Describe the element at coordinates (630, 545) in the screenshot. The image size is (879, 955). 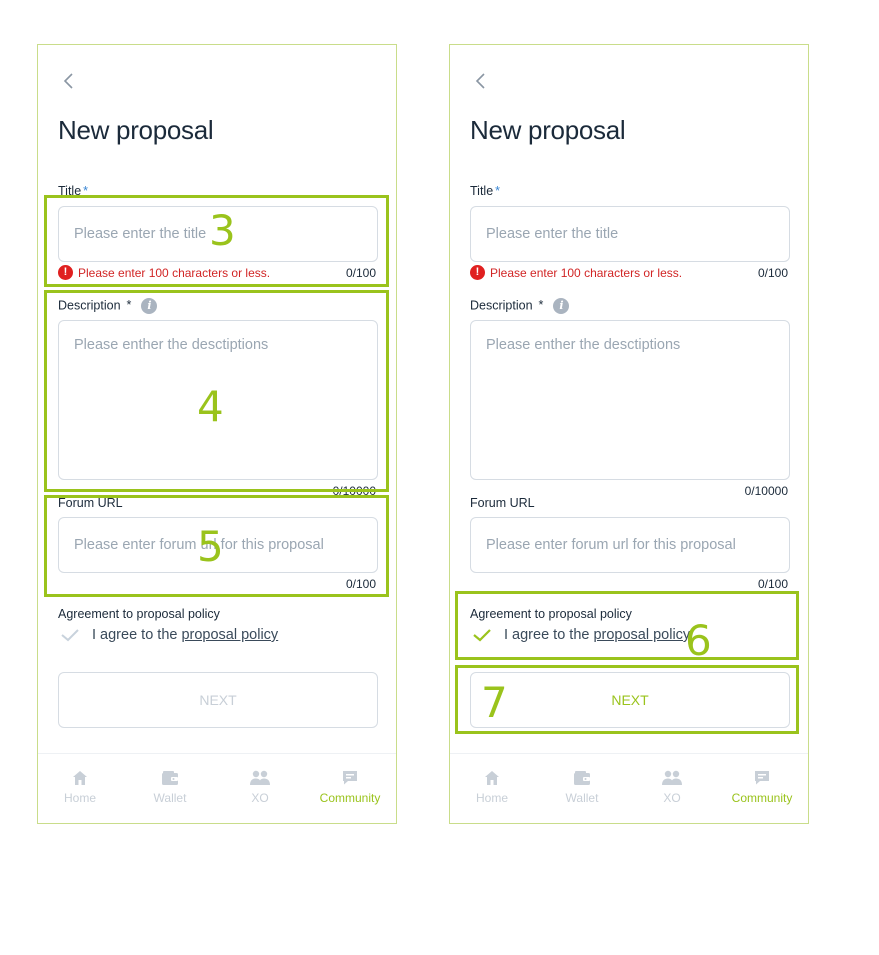
I see `forum-url-input: Please enter forum url for this proposal` at that location.